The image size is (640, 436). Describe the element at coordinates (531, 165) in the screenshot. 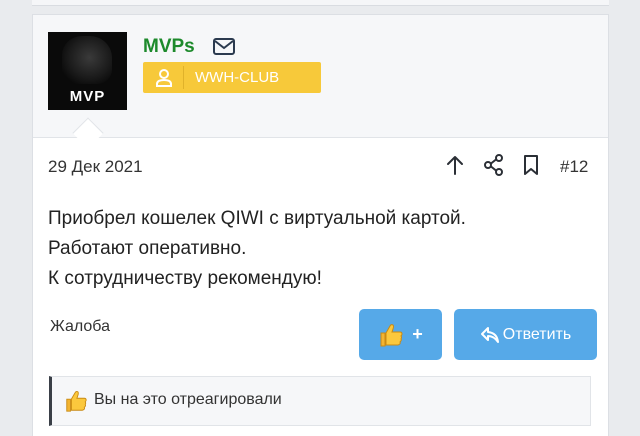

I see `bookmark-icon` at that location.